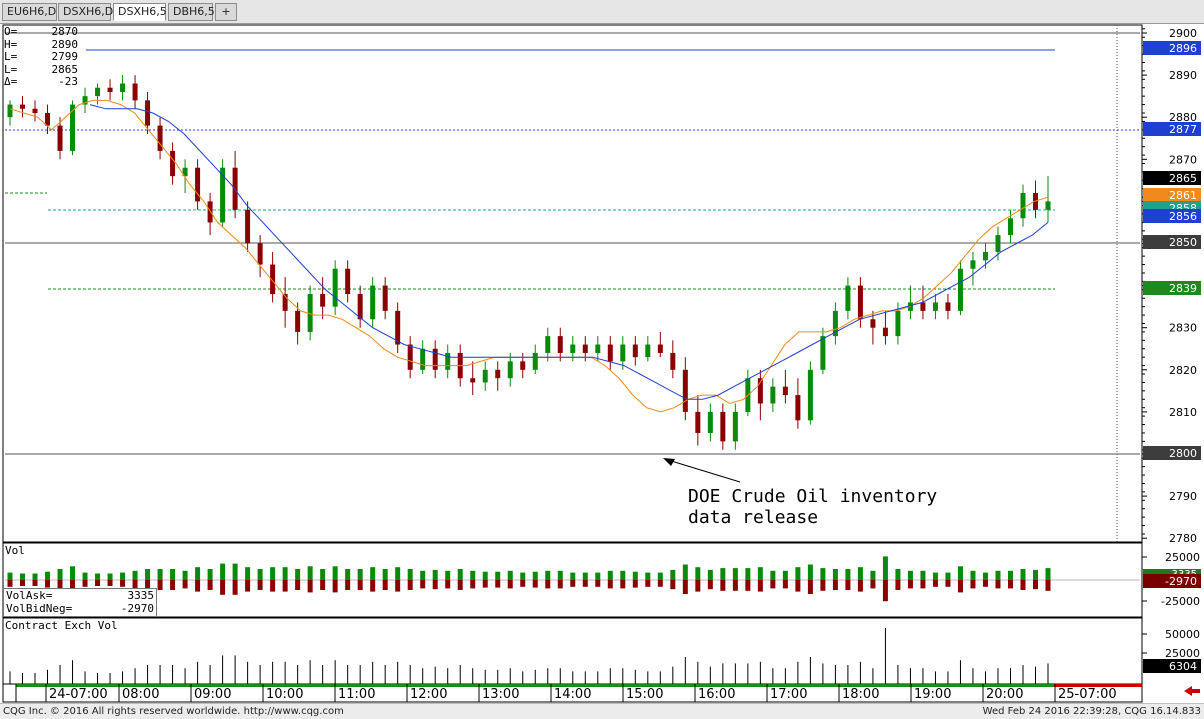 This screenshot has height=719, width=1204. Describe the element at coordinates (1004, 694) in the screenshot. I see `time-tick-label: 20:00` at that location.